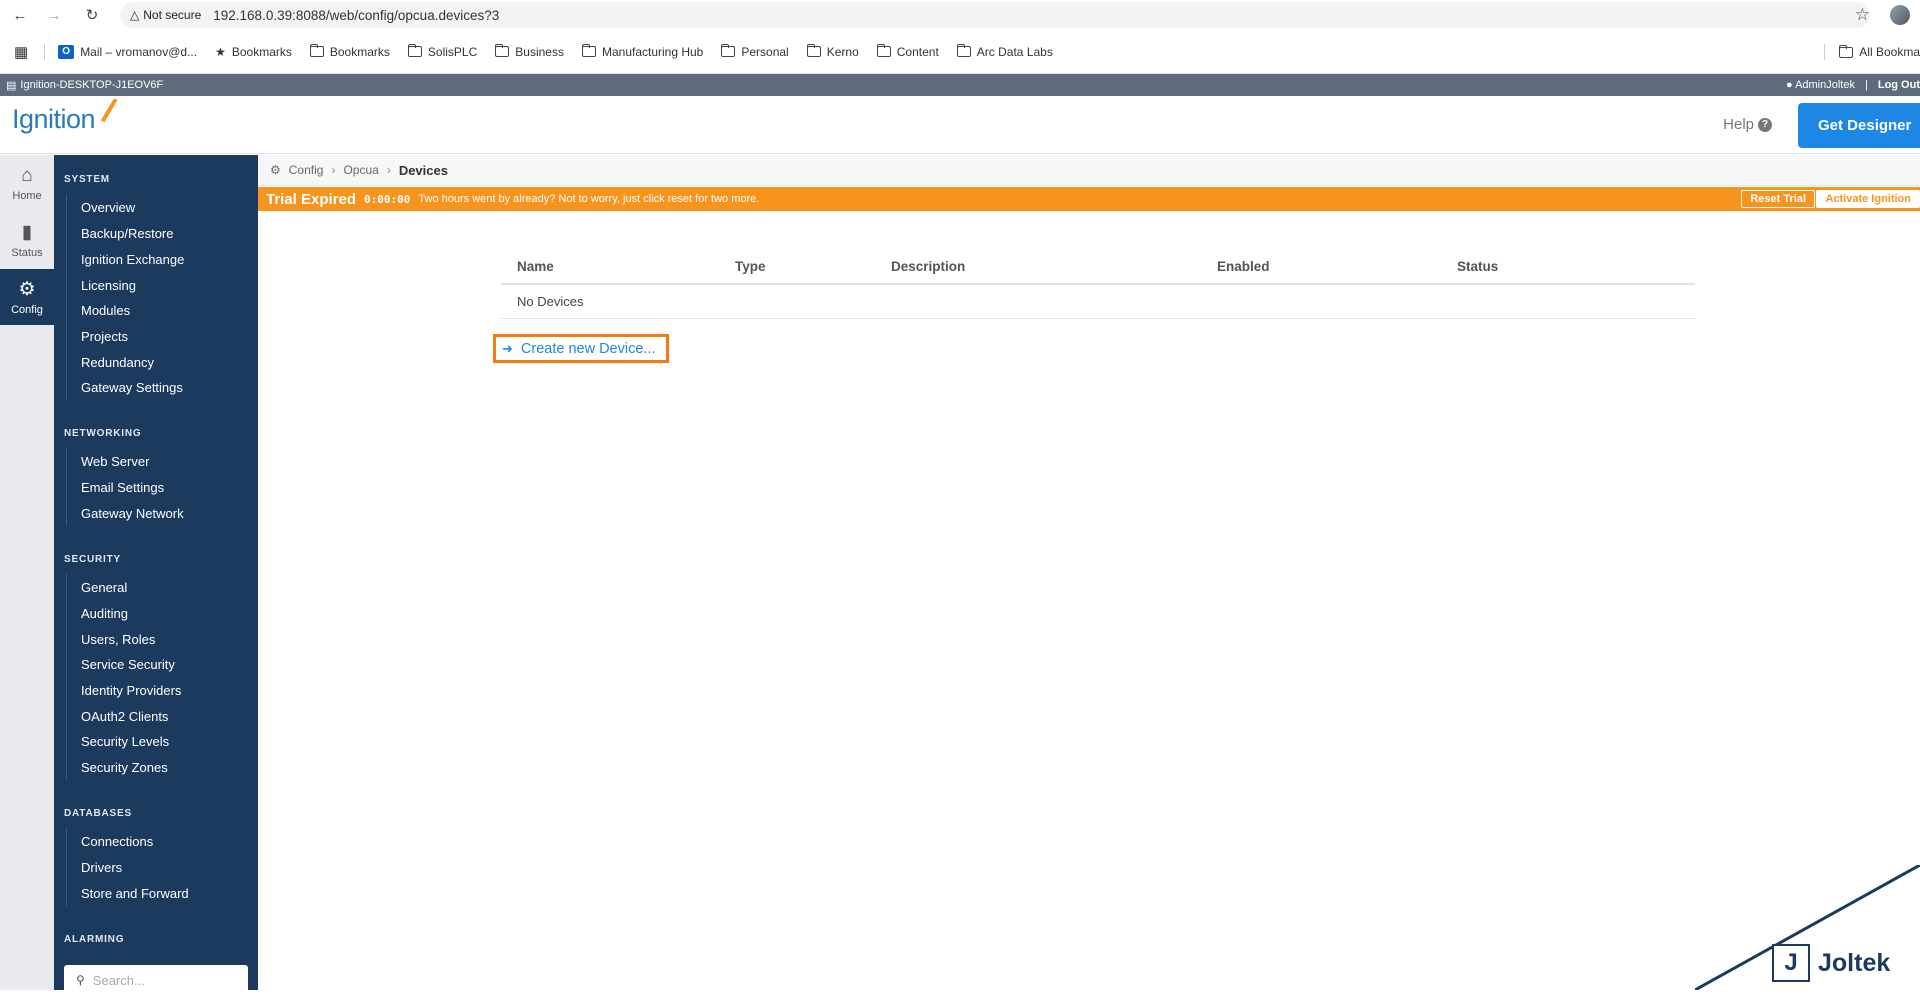 The image size is (1920, 995). What do you see at coordinates (1862, 15) in the screenshot?
I see `bookmark-star-icon: ☆` at bounding box center [1862, 15].